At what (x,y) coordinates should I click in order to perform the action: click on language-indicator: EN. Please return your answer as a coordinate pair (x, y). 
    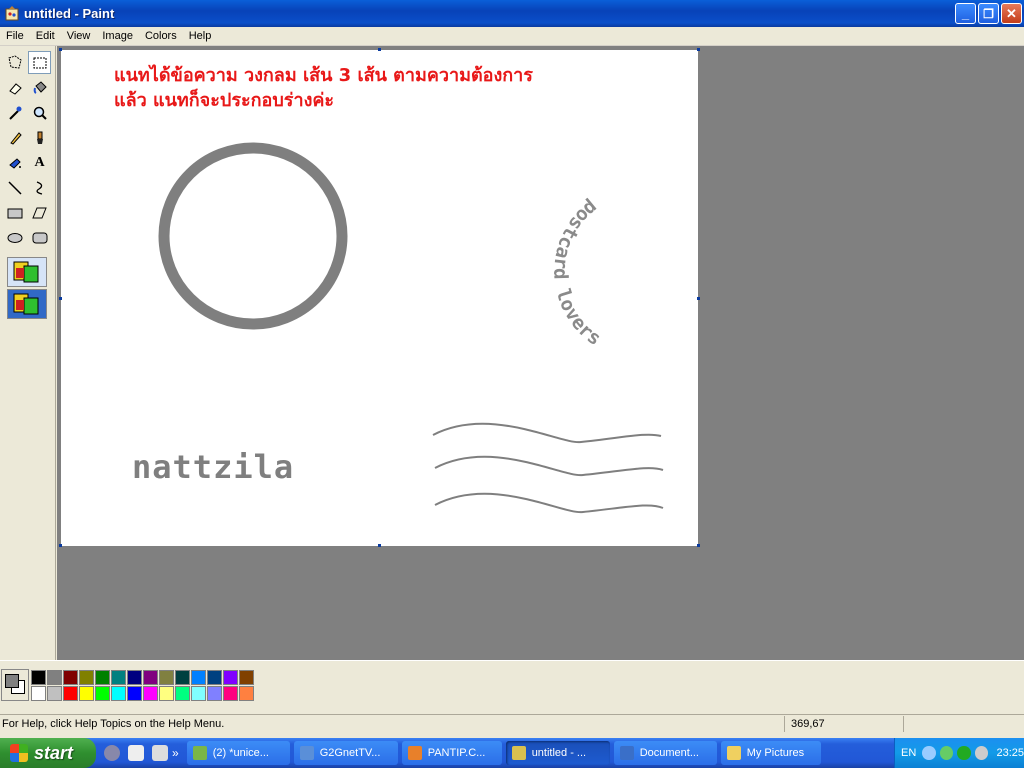
    Looking at the image, I should click on (908, 753).